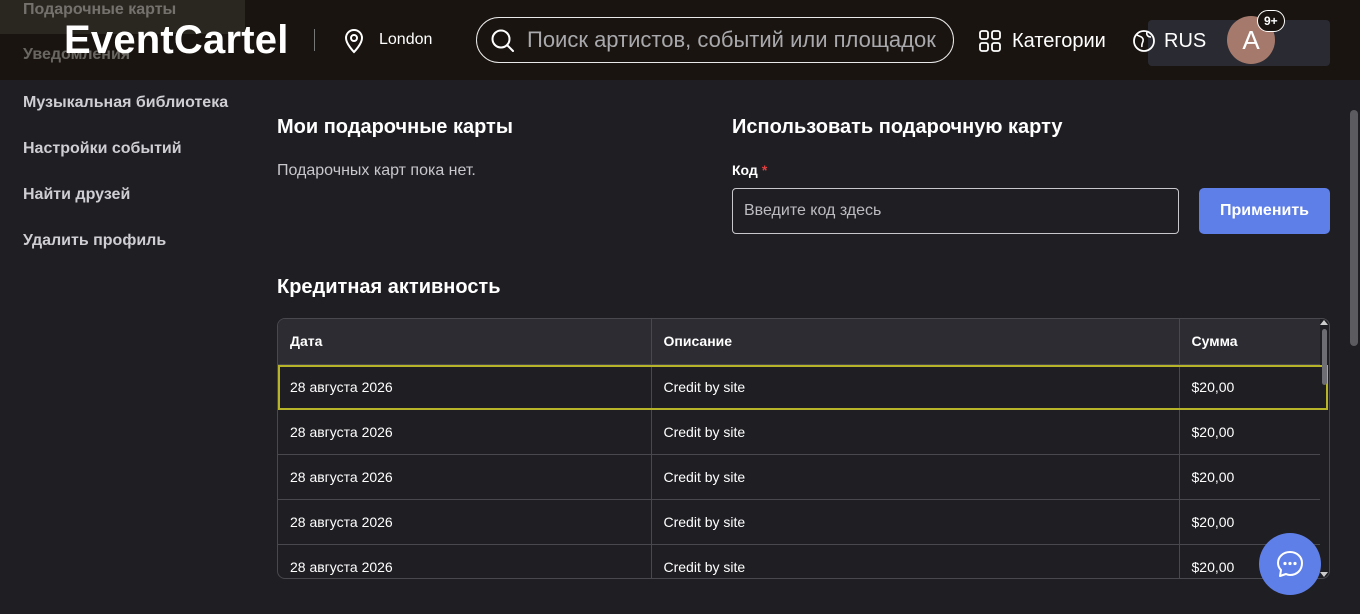 Image resolution: width=1360 pixels, height=614 pixels. Describe the element at coordinates (897, 127) in the screenshot. I see `redeem-title: Использовать подарочную карту` at that location.